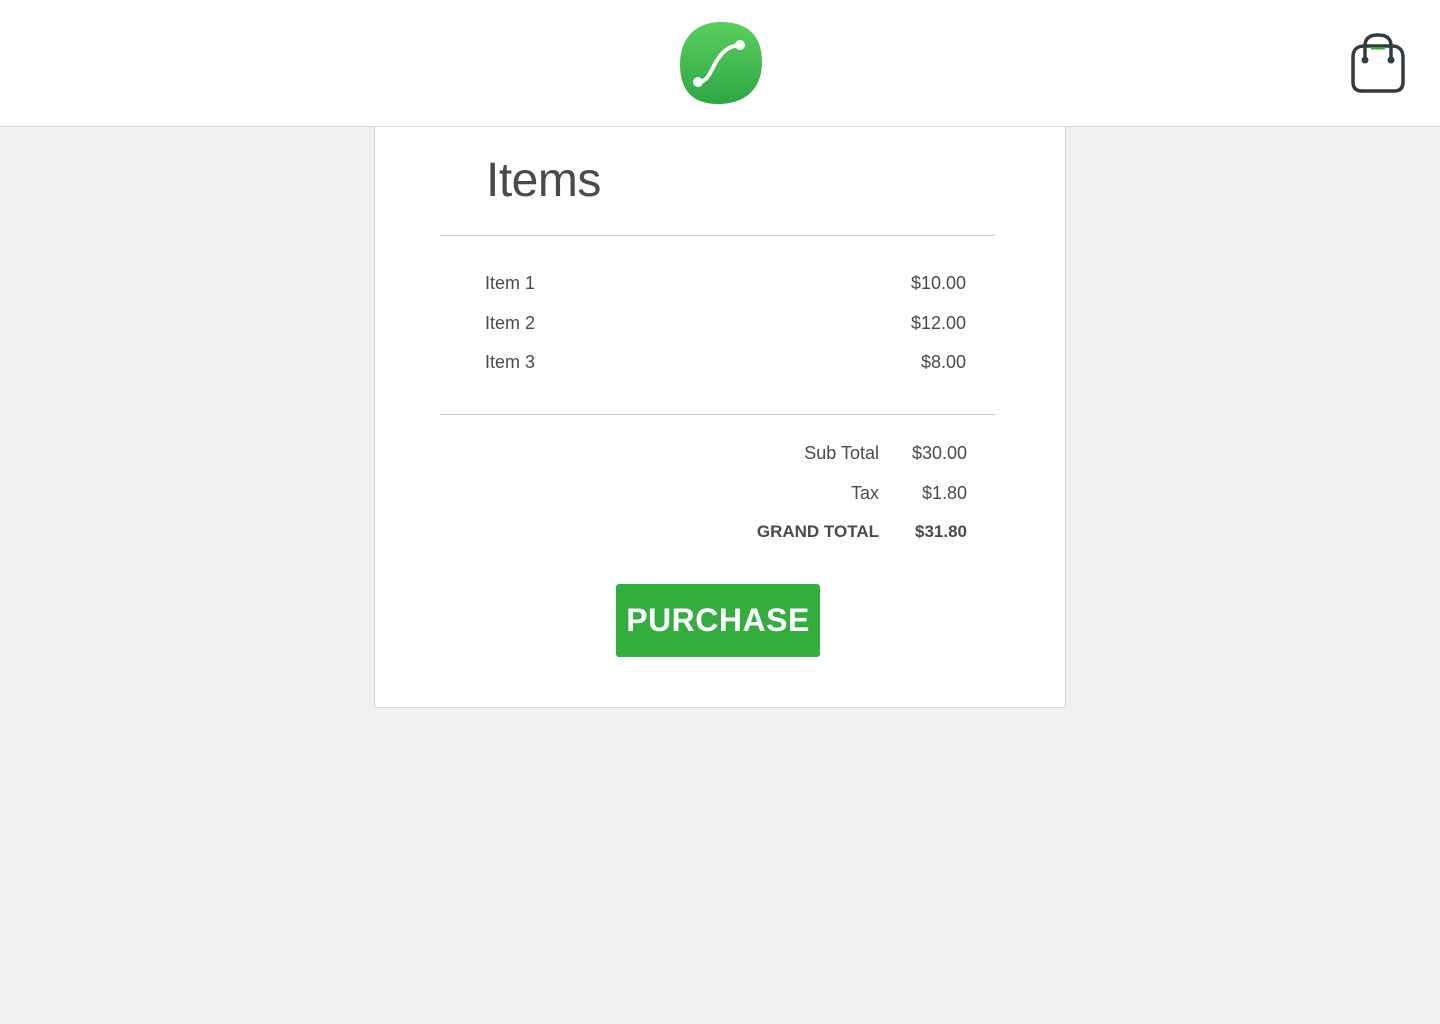 Image resolution: width=1440 pixels, height=1024 pixels. Describe the element at coordinates (510, 362) in the screenshot. I see `item-name: Item 3` at that location.